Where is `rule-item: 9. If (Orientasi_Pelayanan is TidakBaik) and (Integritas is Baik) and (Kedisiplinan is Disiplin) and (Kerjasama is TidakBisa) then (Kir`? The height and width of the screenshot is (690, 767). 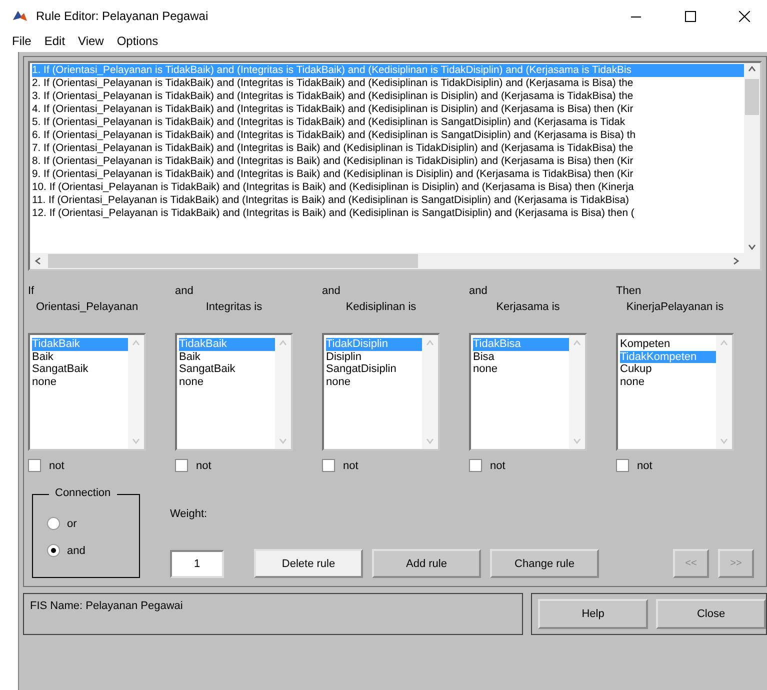
rule-item: 9. If (Orientasi_Pelayanan is TidakBaik) and (Integritas is Baik) and (Kedisiplinan is Disiplin) and (Kerjasama is TidakBisa) then (Kir is located at coordinates (388, 174).